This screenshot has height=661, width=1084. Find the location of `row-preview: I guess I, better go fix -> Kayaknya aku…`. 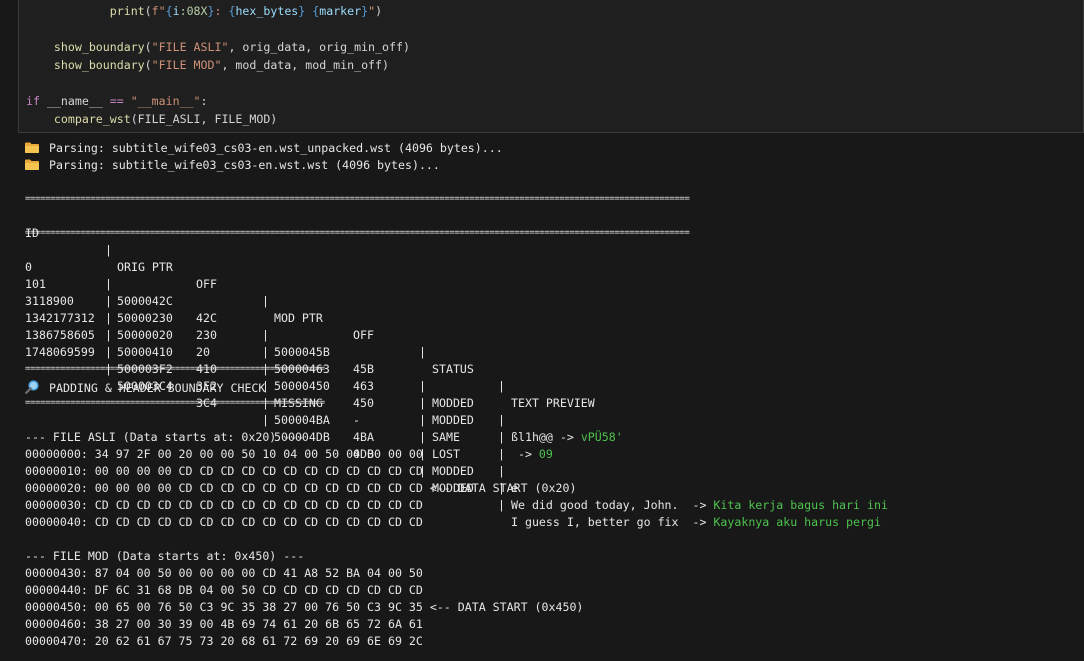

row-preview: I guess I, better go fix -> Kayaknya aku… is located at coordinates (696, 522).